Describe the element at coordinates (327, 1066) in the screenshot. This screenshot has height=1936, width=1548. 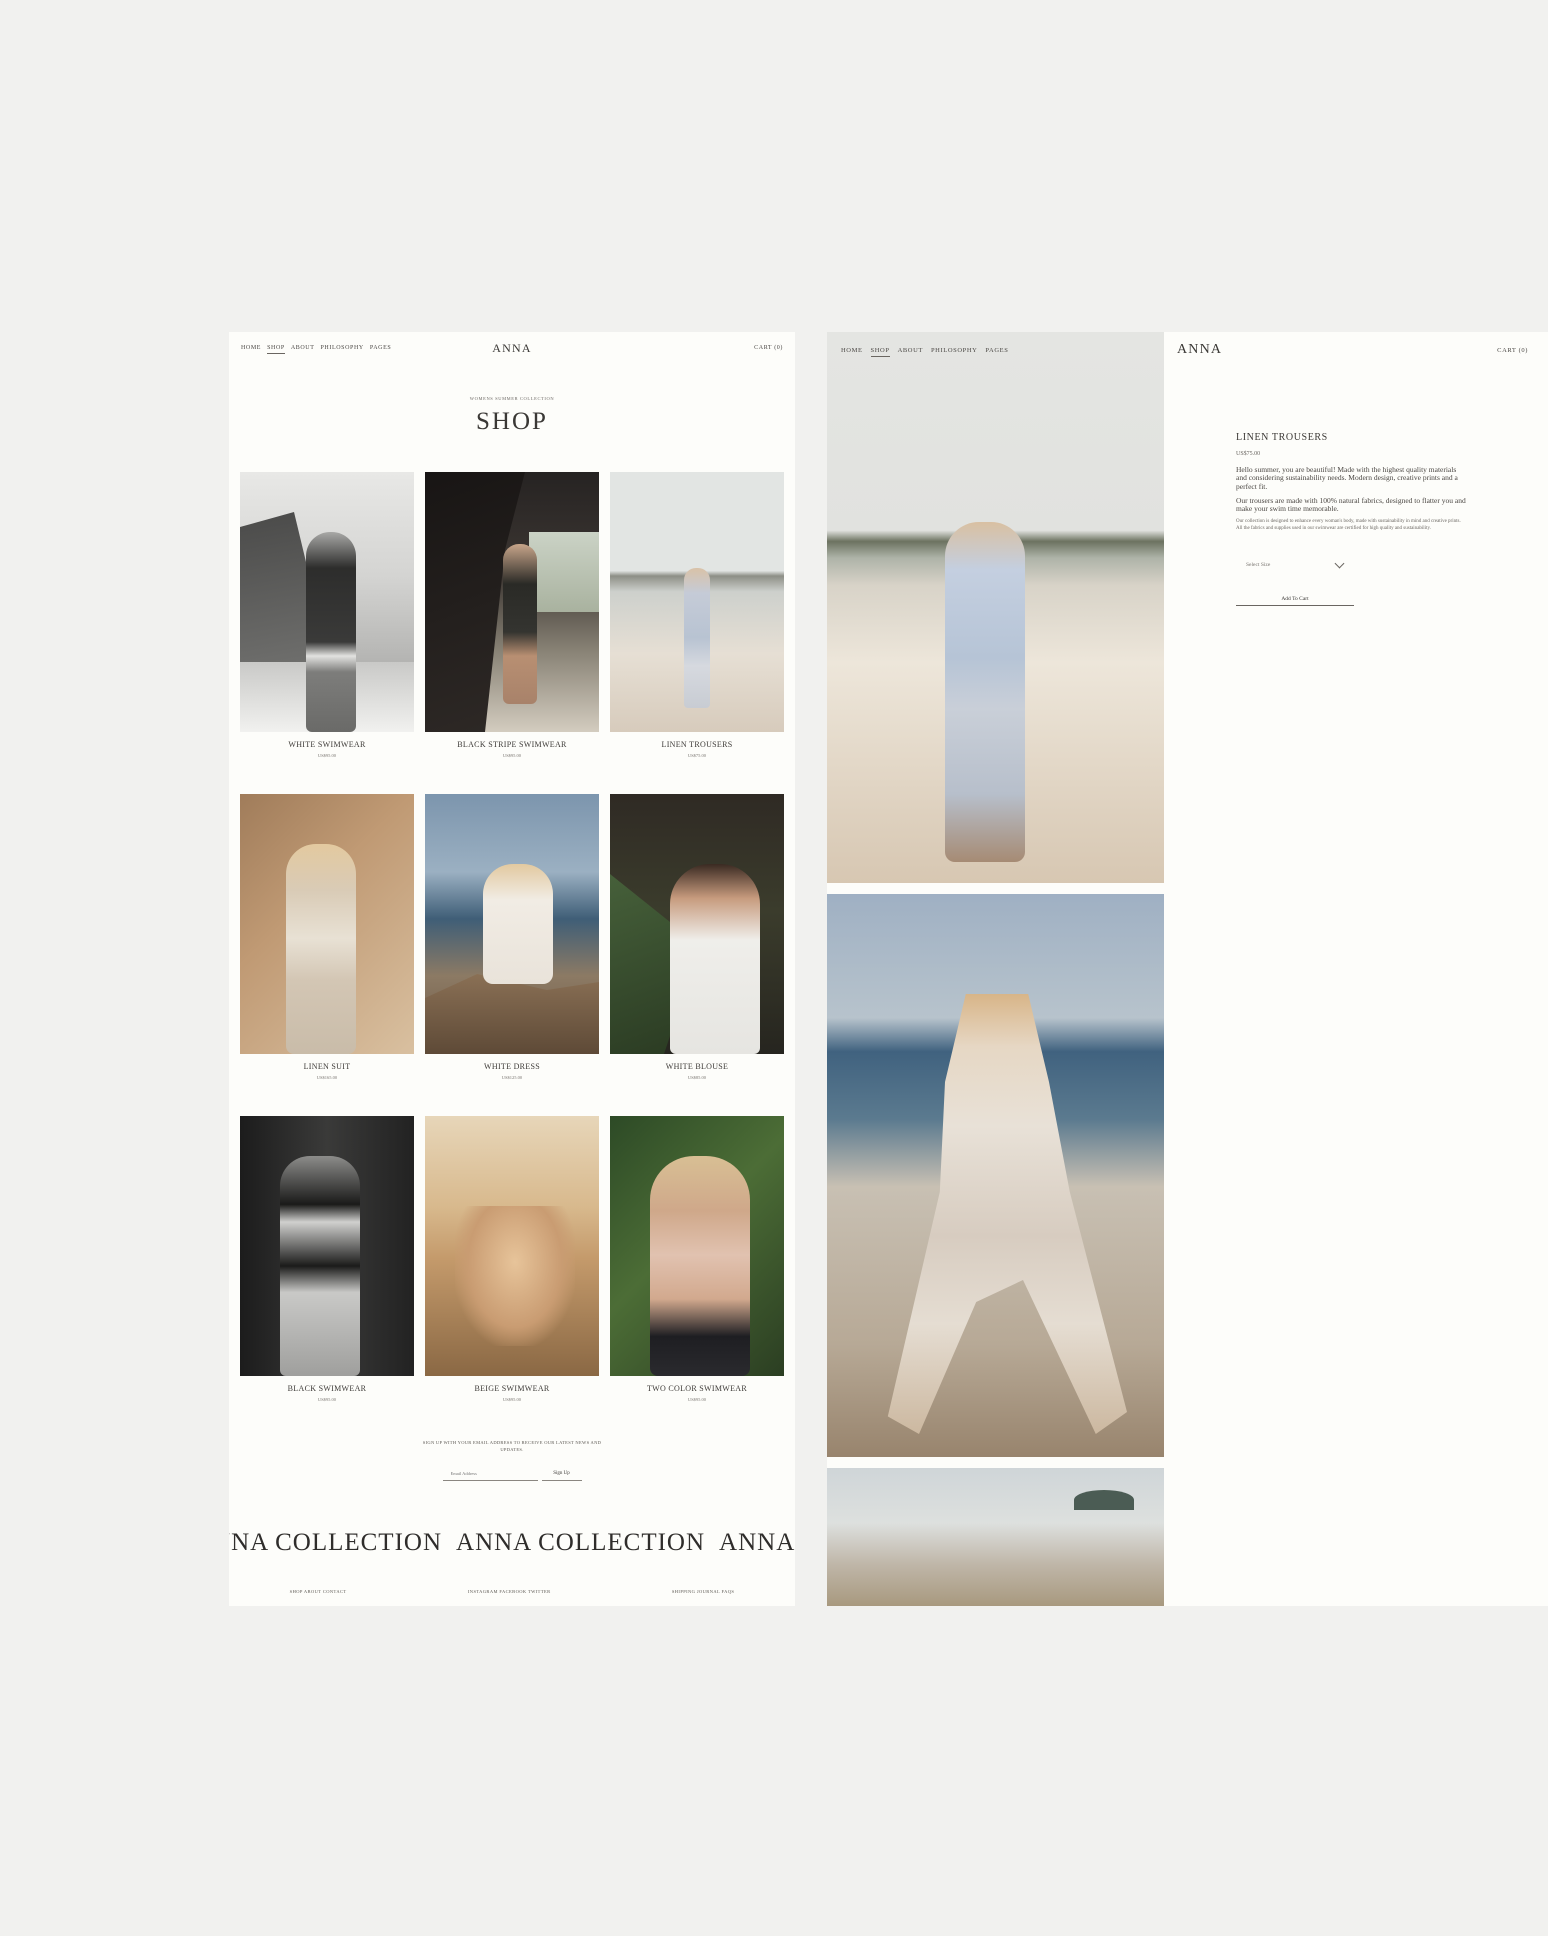
I see `product-name: LINEN SUIT` at that location.